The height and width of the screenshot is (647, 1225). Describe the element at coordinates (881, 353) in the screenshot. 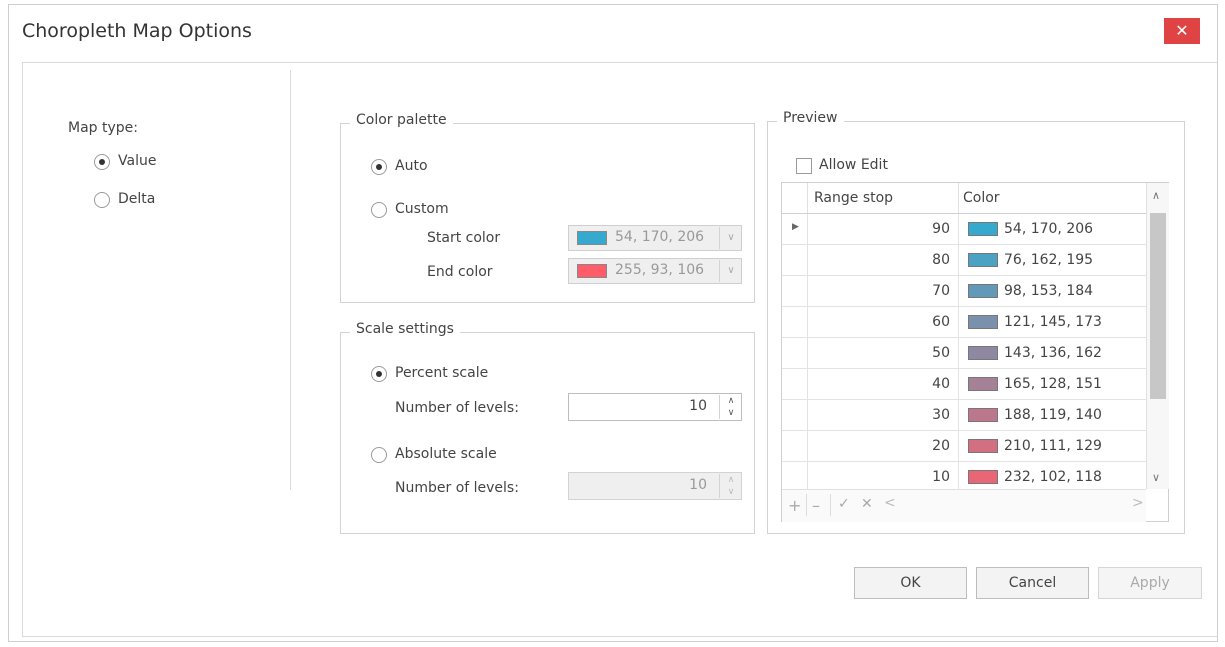

I see `range-stop-cell: 50` at that location.